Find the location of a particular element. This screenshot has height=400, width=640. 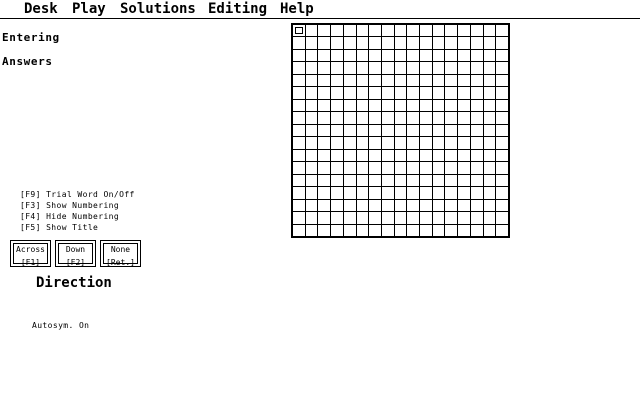

across-button: Across [F1] is located at coordinates (30, 253).